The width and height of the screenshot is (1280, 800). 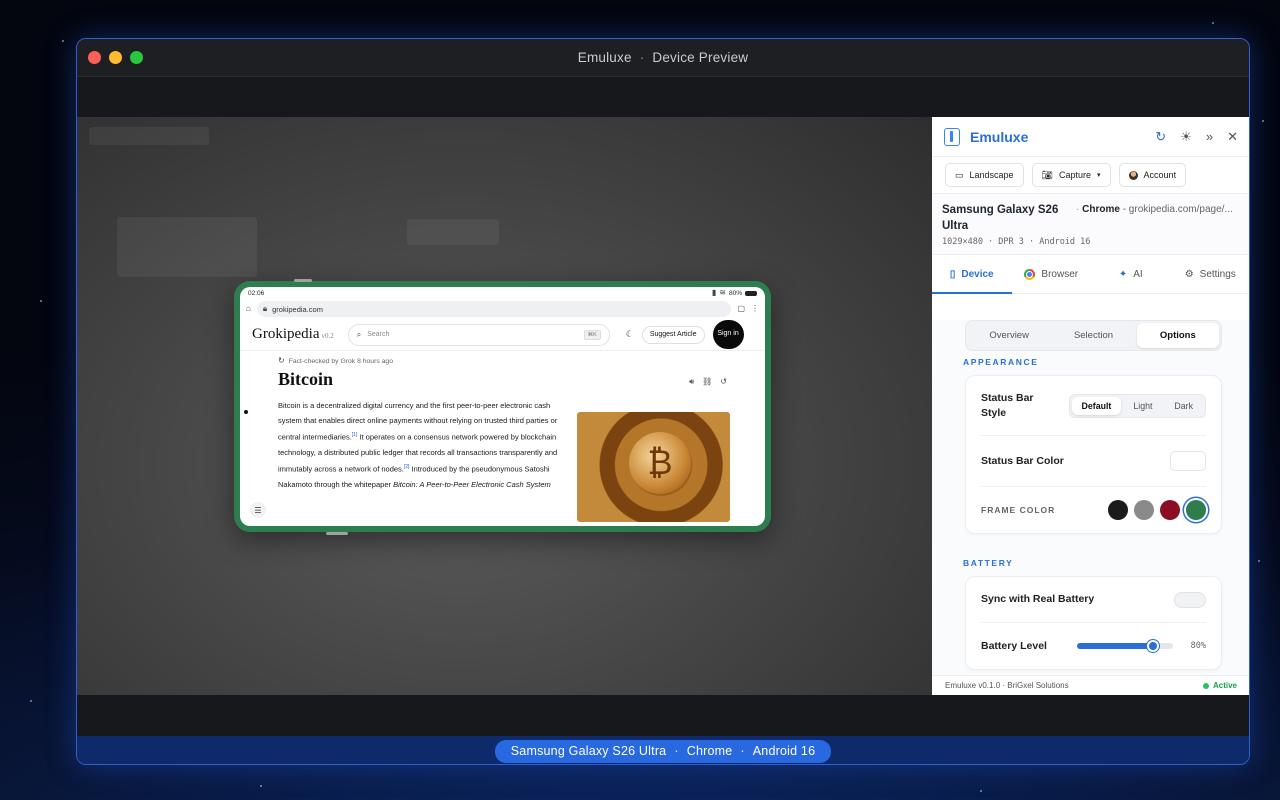 What do you see at coordinates (722, 292) in the screenshot?
I see `wifi-icon: ≋` at bounding box center [722, 292].